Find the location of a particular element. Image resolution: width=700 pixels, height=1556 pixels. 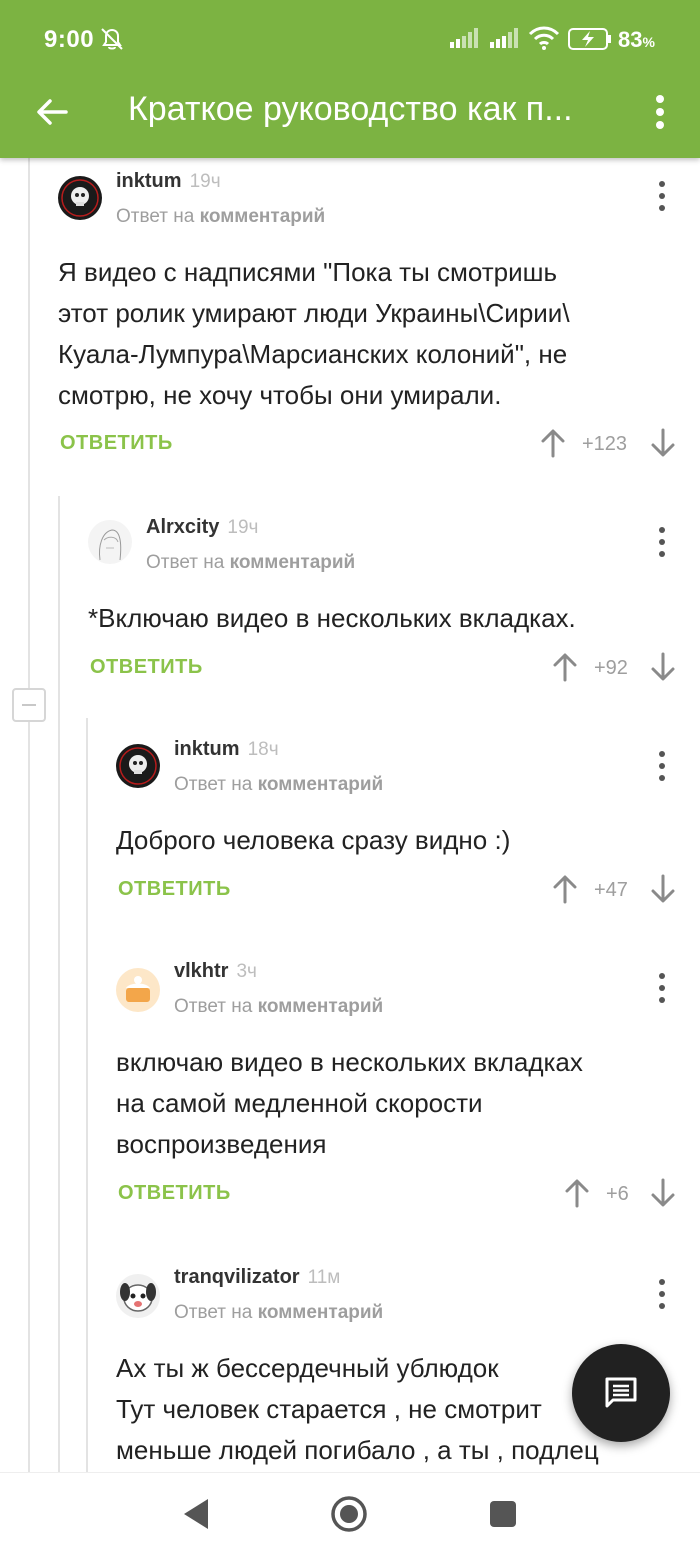

status-time: 9:00 is located at coordinates (69, 39).